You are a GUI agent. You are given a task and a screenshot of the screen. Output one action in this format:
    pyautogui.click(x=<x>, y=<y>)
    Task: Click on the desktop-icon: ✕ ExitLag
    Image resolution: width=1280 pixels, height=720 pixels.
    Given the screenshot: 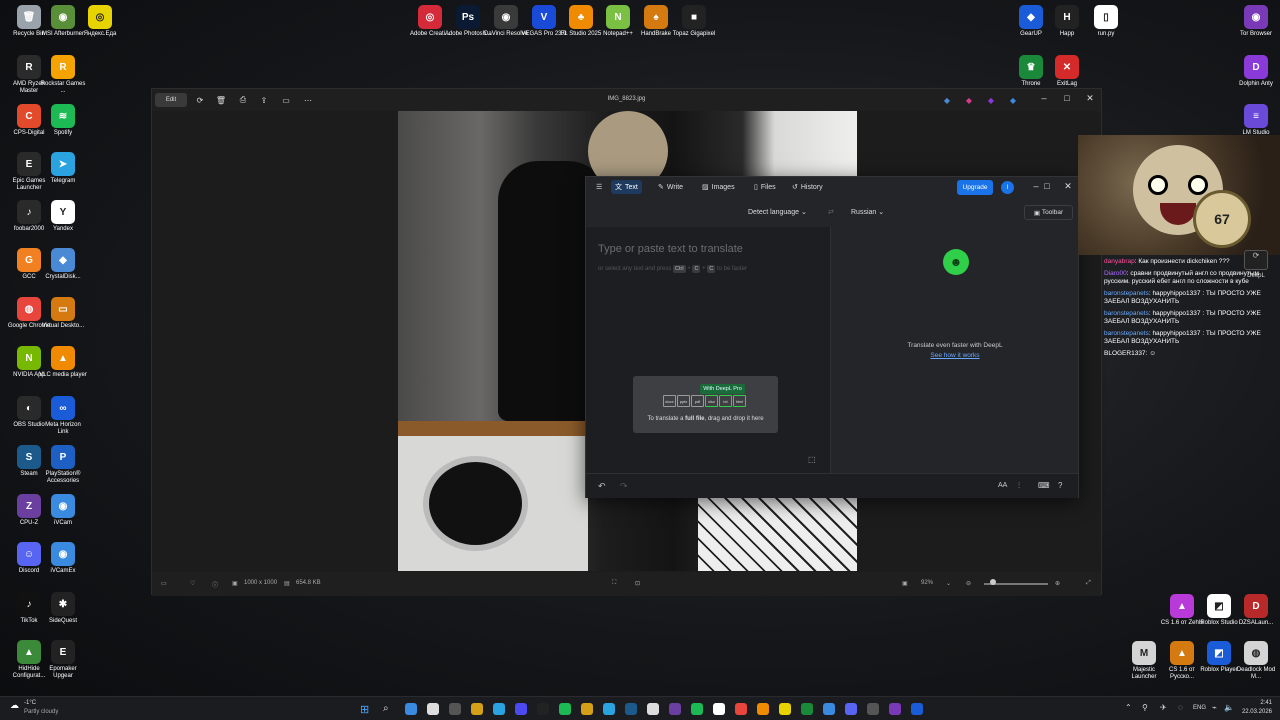 What is the action you would take?
    pyautogui.click(x=1067, y=71)
    